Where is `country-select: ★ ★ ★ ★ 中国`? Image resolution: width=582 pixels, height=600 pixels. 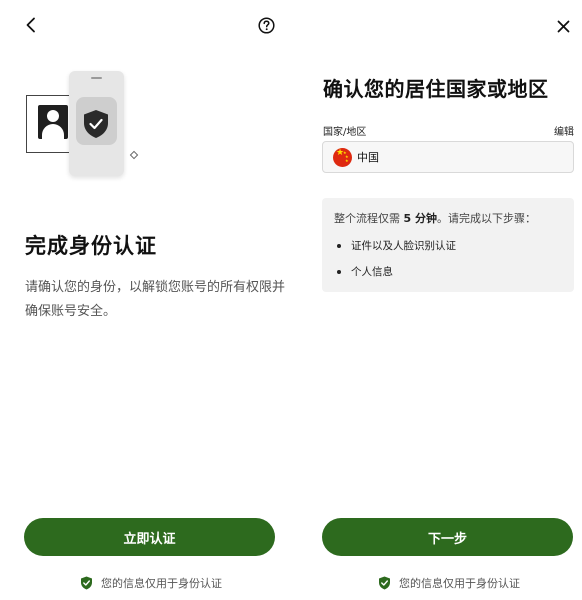 country-select: ★ ★ ★ ★ 中国 is located at coordinates (448, 157).